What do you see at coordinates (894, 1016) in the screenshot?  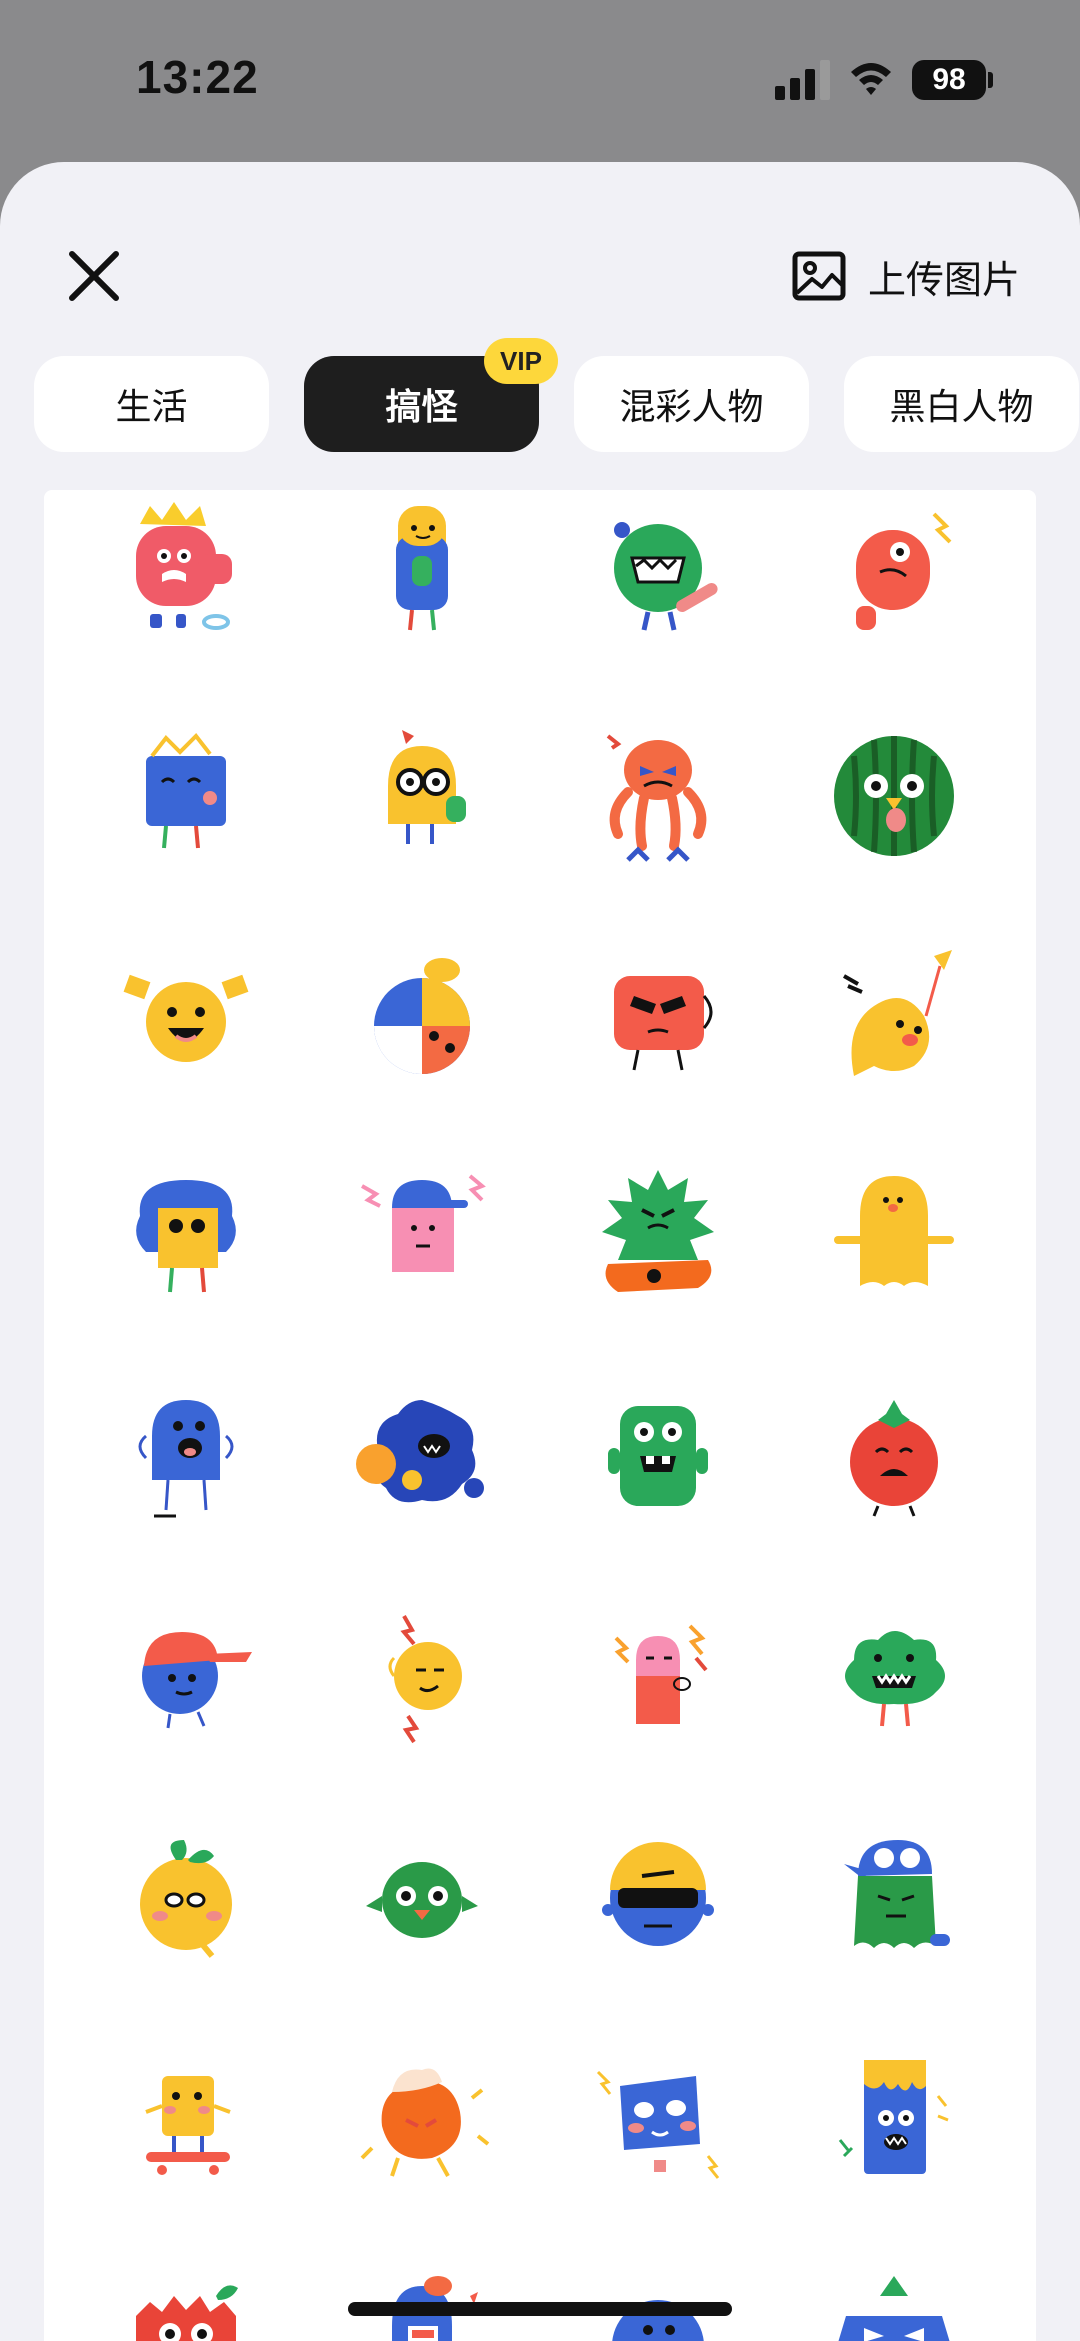 I see `yellow-ghost-sticker` at bounding box center [894, 1016].